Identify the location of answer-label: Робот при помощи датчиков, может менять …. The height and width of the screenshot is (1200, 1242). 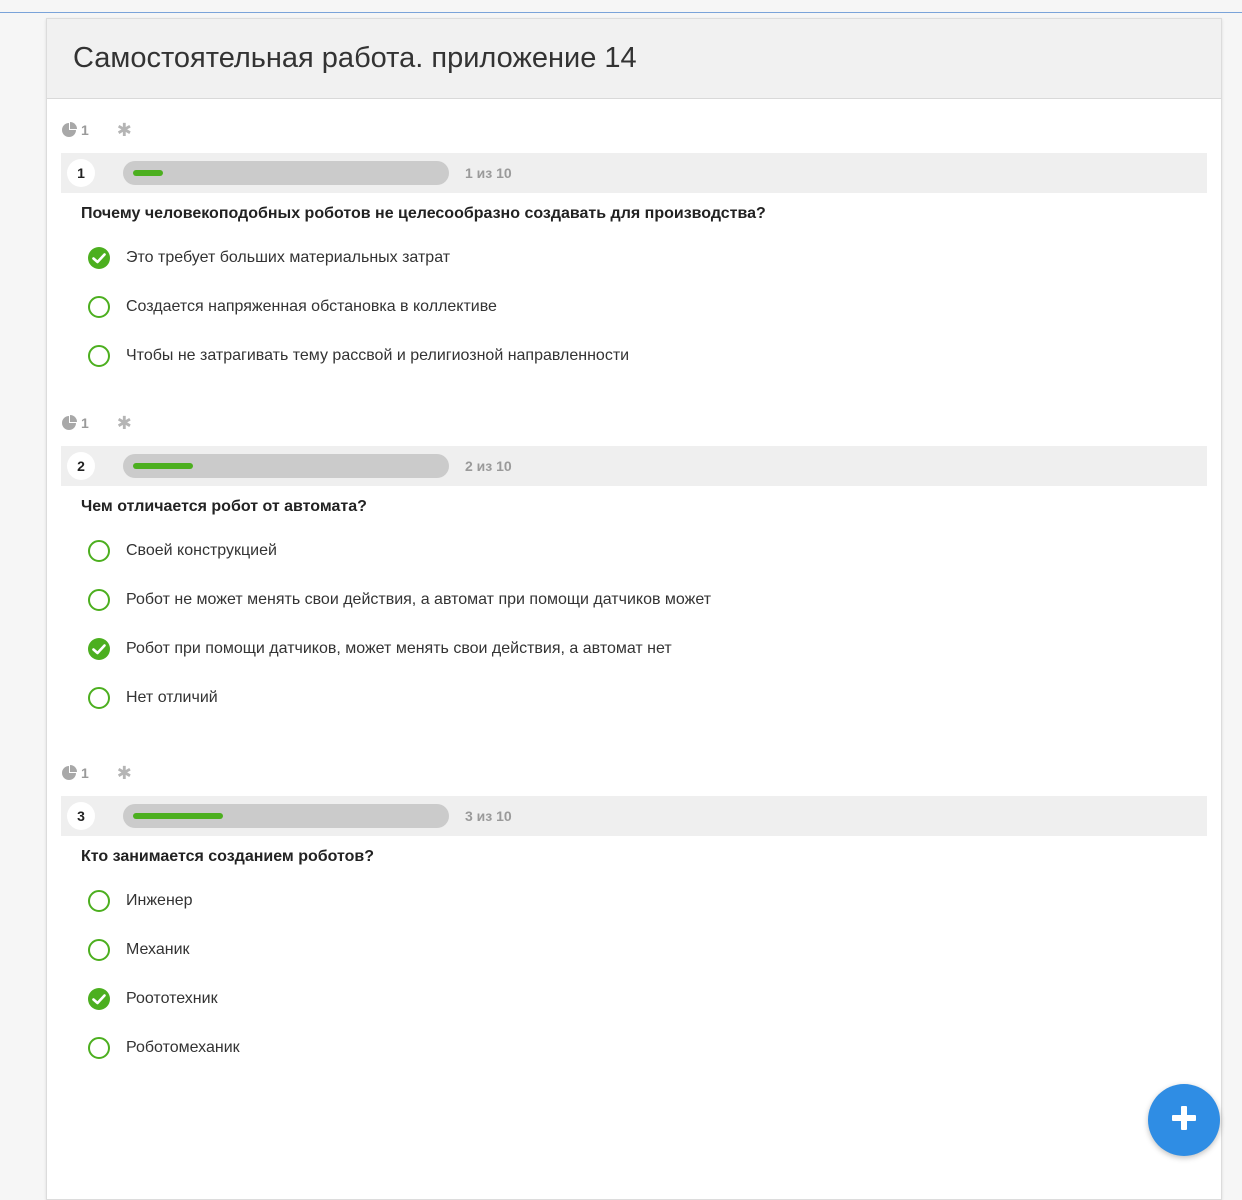
(399, 648).